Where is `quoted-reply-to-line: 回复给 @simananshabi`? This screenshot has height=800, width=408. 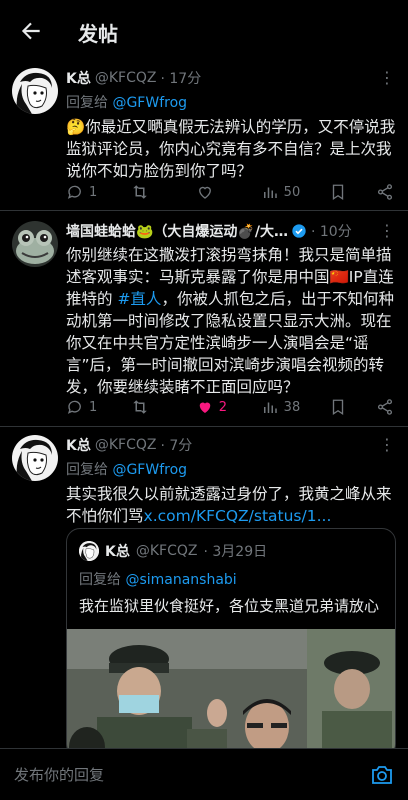
quoted-reply-to-line: 回复给 @simananshabi is located at coordinates (231, 576).